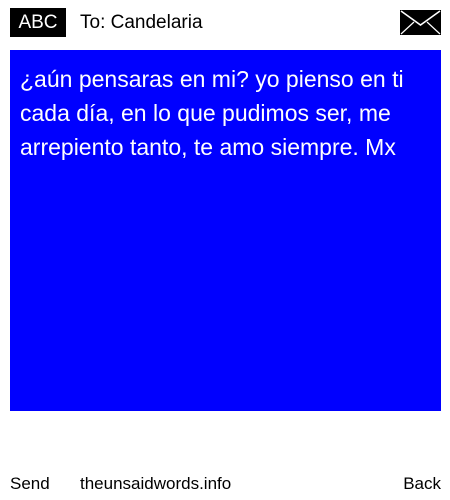  What do you see at coordinates (420, 22) in the screenshot?
I see `envelope-icon` at bounding box center [420, 22].